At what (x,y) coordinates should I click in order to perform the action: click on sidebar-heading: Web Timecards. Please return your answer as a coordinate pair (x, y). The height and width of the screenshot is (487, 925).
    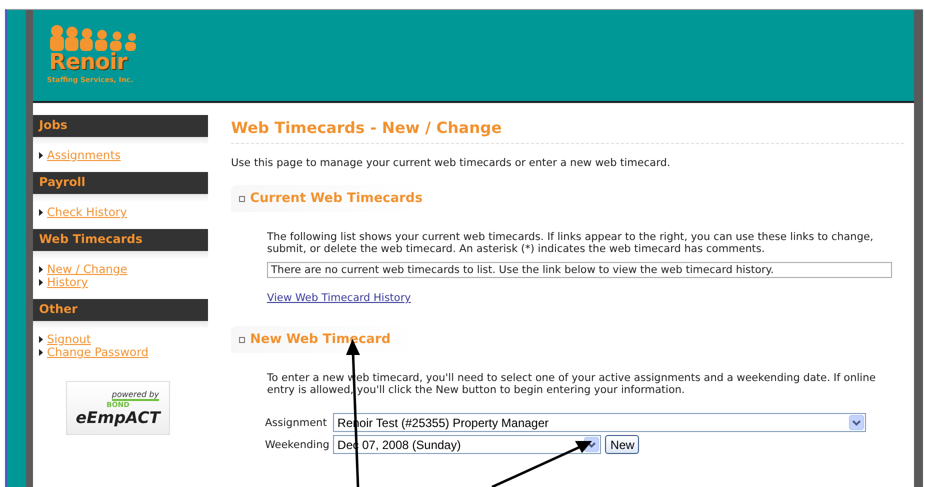
    Looking at the image, I should click on (120, 240).